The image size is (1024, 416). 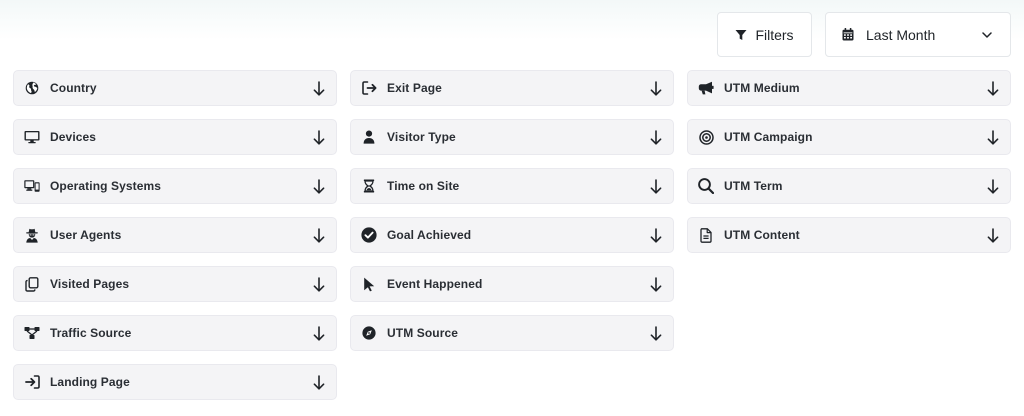 What do you see at coordinates (762, 88) in the screenshot?
I see `breakdown-item-label: UTM Medium` at bounding box center [762, 88].